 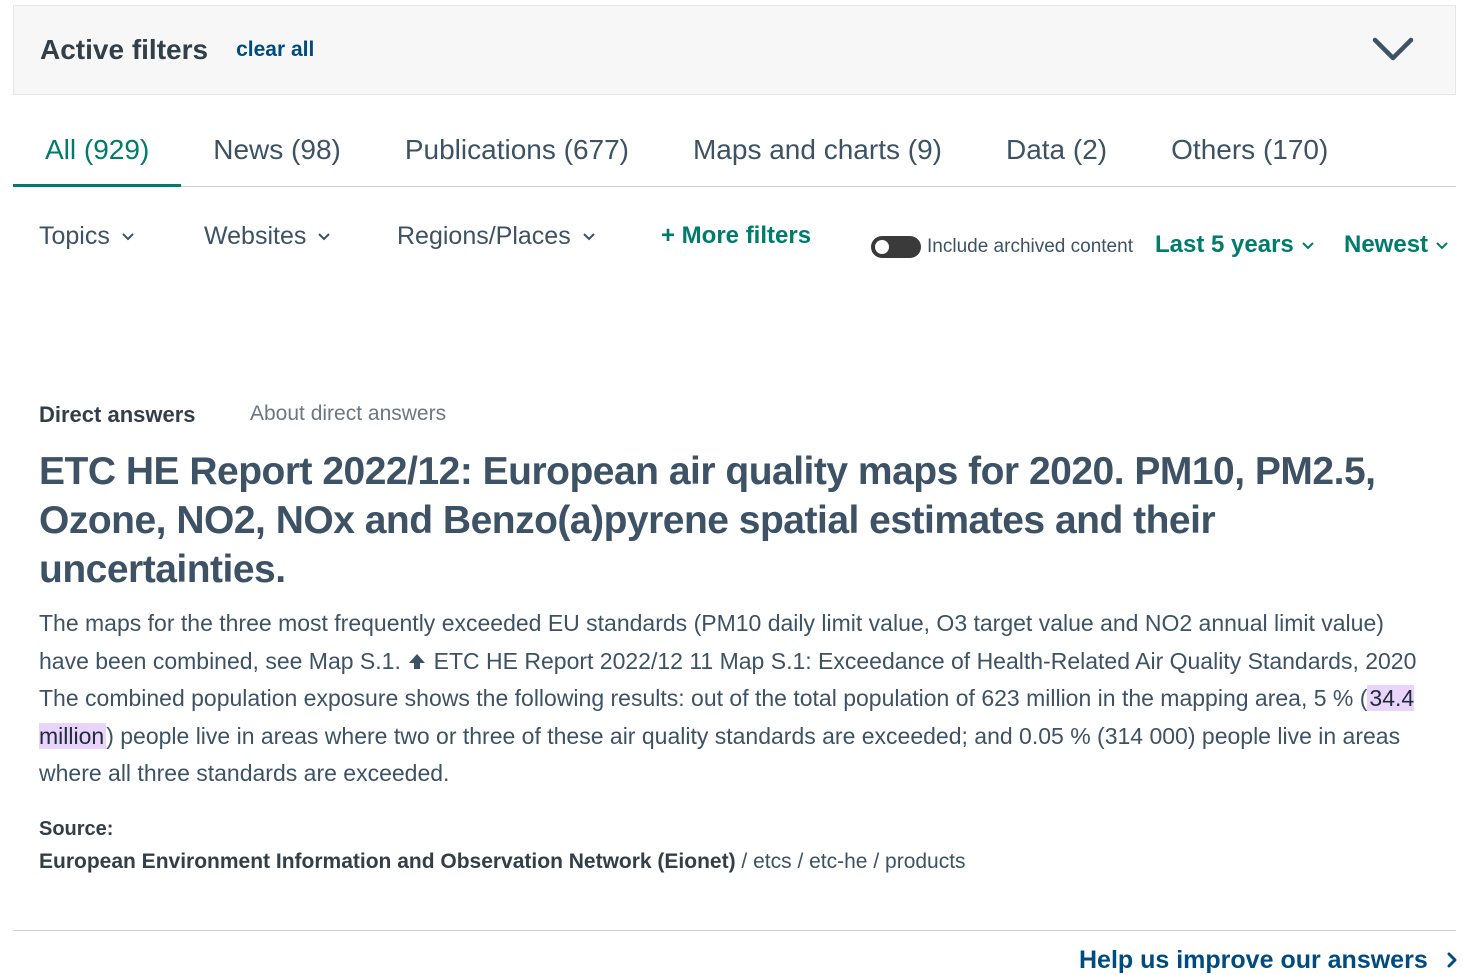 I want to click on clear-all-link: clear all, so click(x=275, y=50).